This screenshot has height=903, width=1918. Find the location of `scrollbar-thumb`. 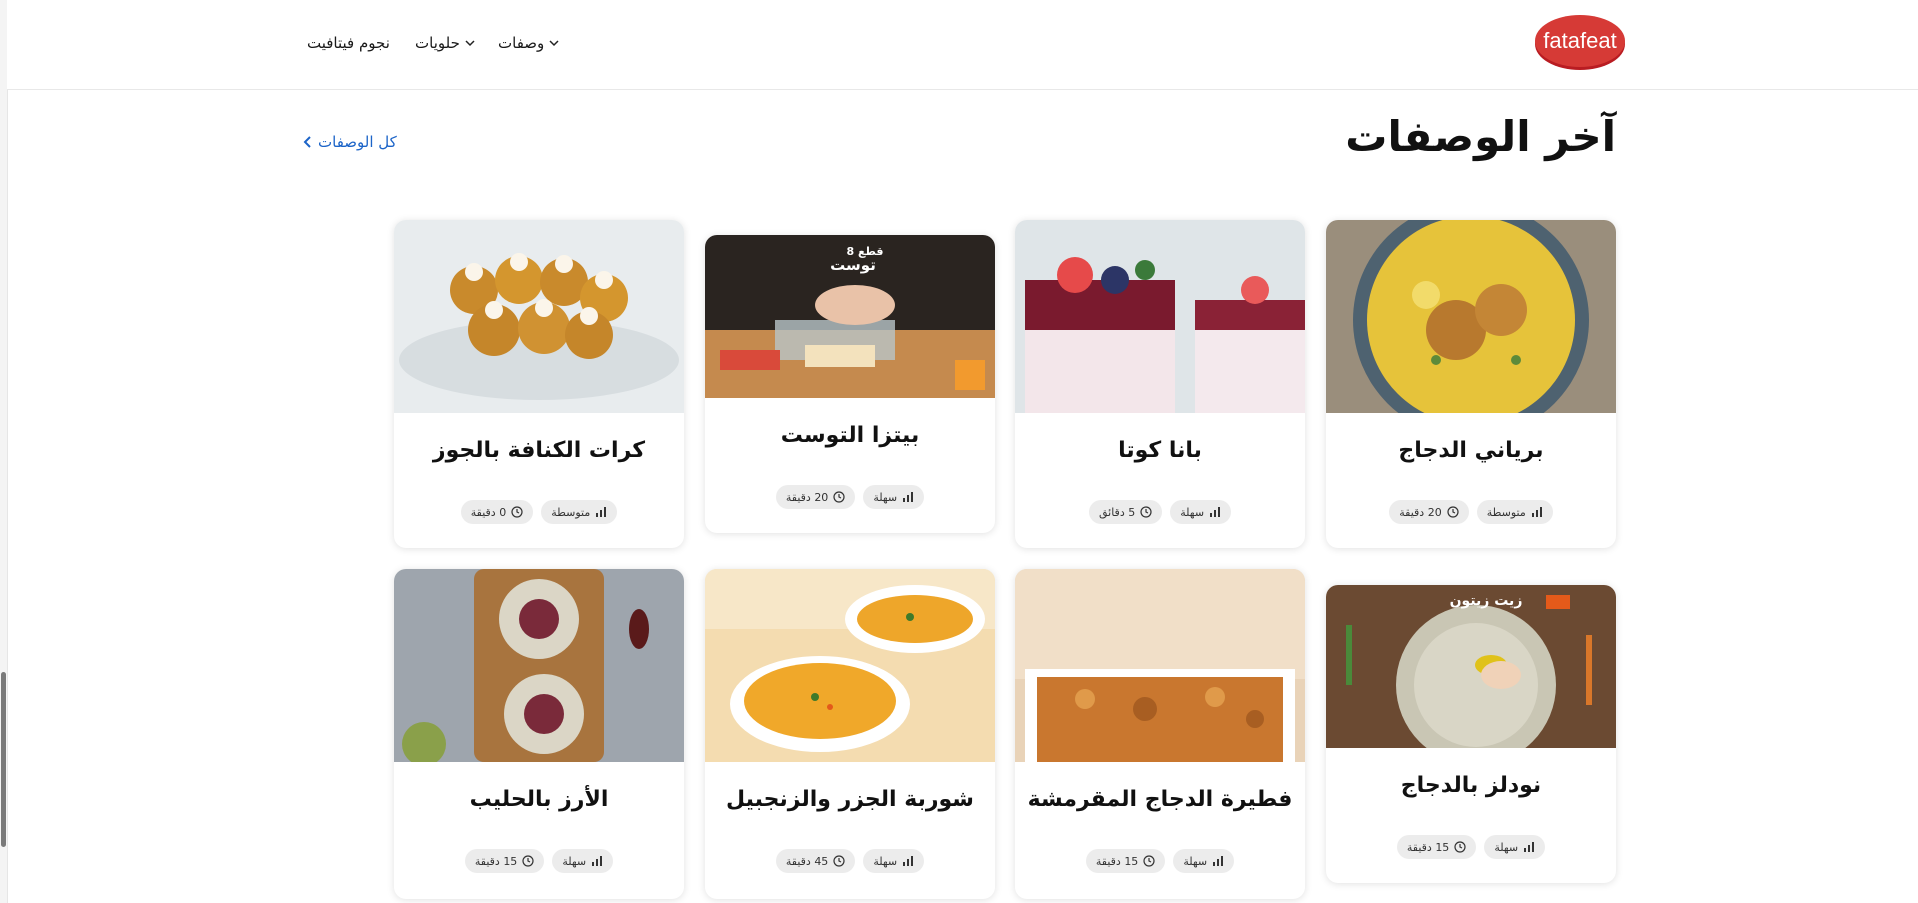

scrollbar-thumb is located at coordinates (3, 759).